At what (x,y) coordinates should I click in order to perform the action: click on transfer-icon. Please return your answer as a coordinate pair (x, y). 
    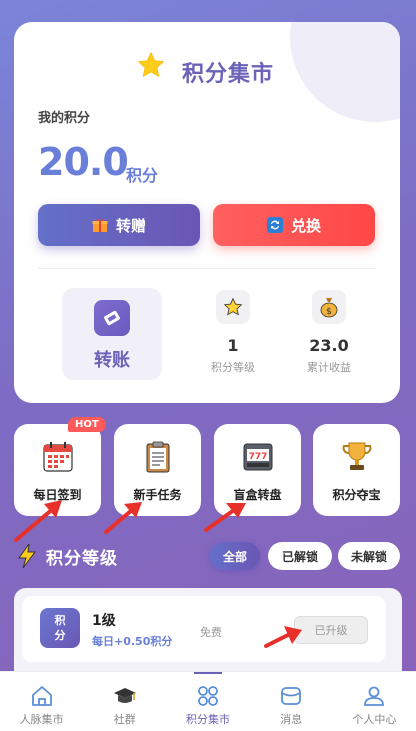
    Looking at the image, I should click on (112, 318).